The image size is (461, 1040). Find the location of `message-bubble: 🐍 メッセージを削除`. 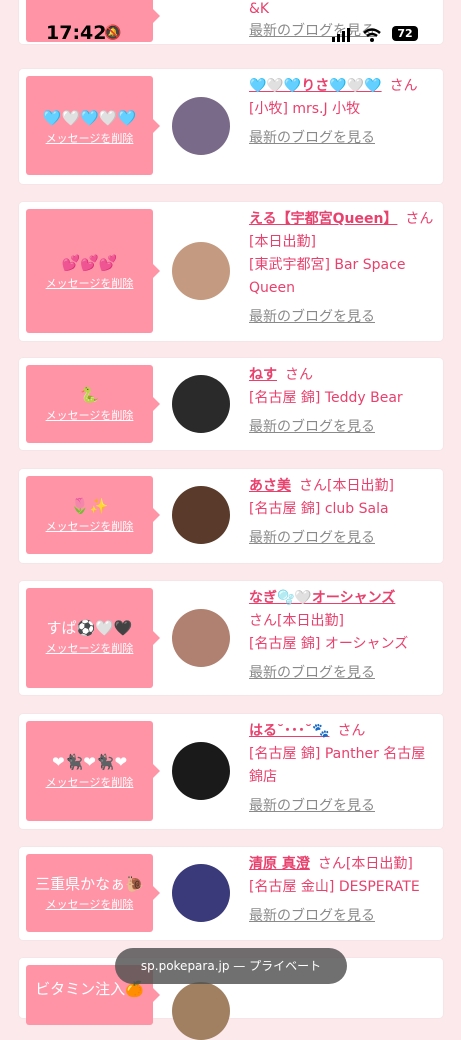

message-bubble: 🐍 メッセージを削除 is located at coordinates (93, 404).